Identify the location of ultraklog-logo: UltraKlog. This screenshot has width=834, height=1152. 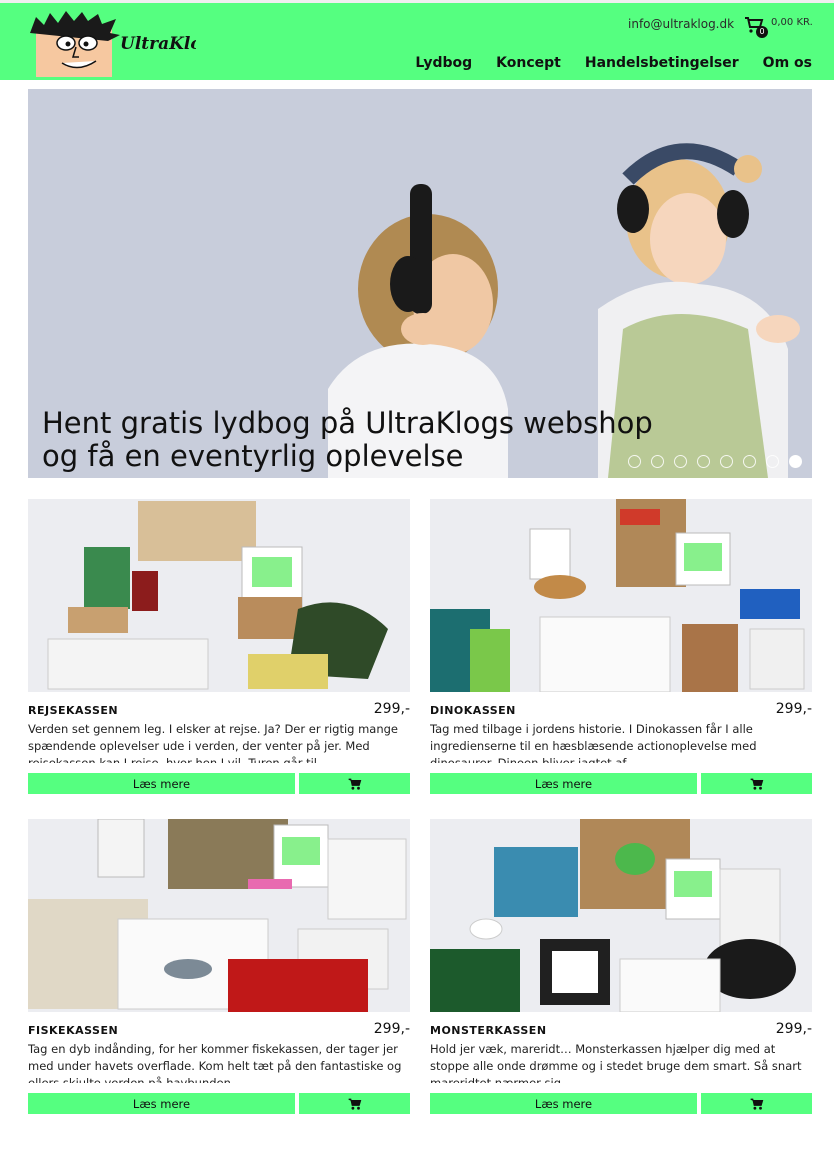
(120, 44).